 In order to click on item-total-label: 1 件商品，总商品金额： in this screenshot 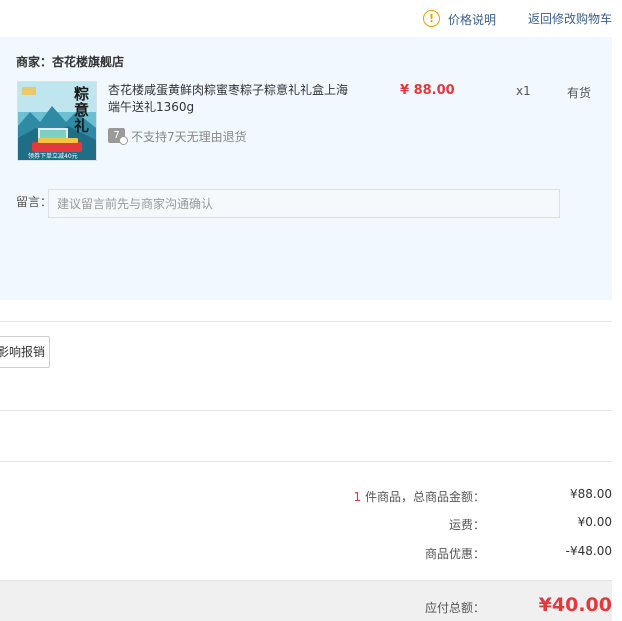, I will do `click(335, 496)`.